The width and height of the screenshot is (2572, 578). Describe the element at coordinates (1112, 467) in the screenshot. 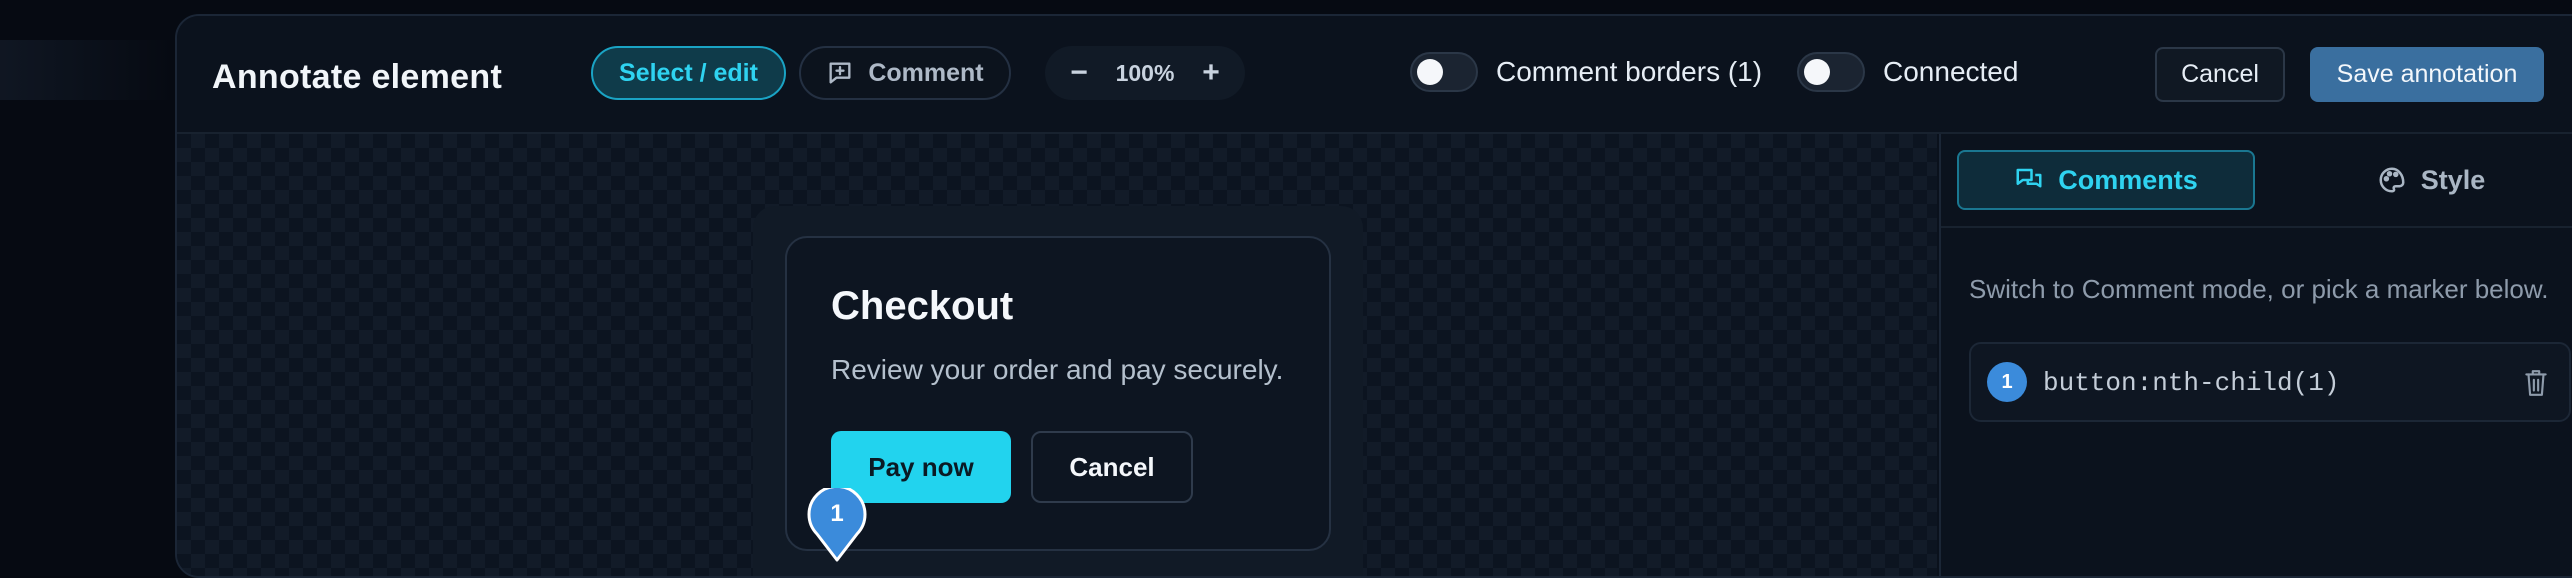

I see `card-cancel-button: Cancel` at that location.